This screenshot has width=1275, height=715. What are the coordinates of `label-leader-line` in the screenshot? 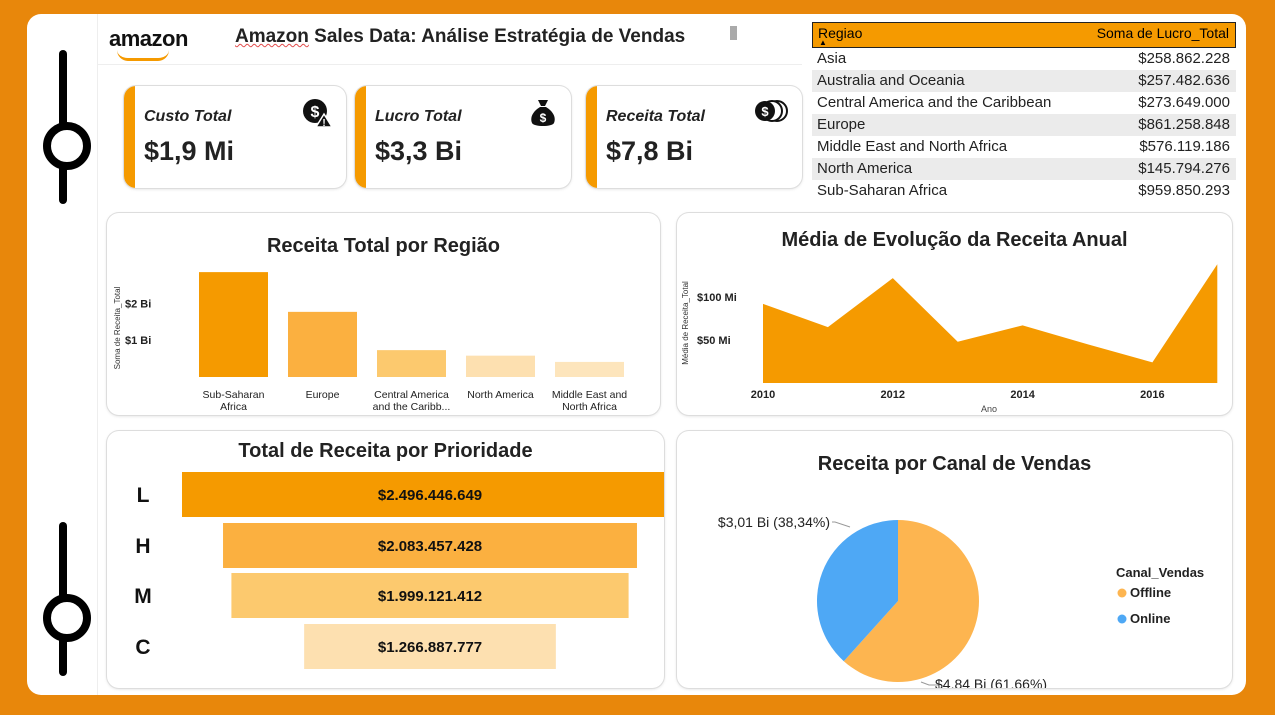 It's located at (841, 524).